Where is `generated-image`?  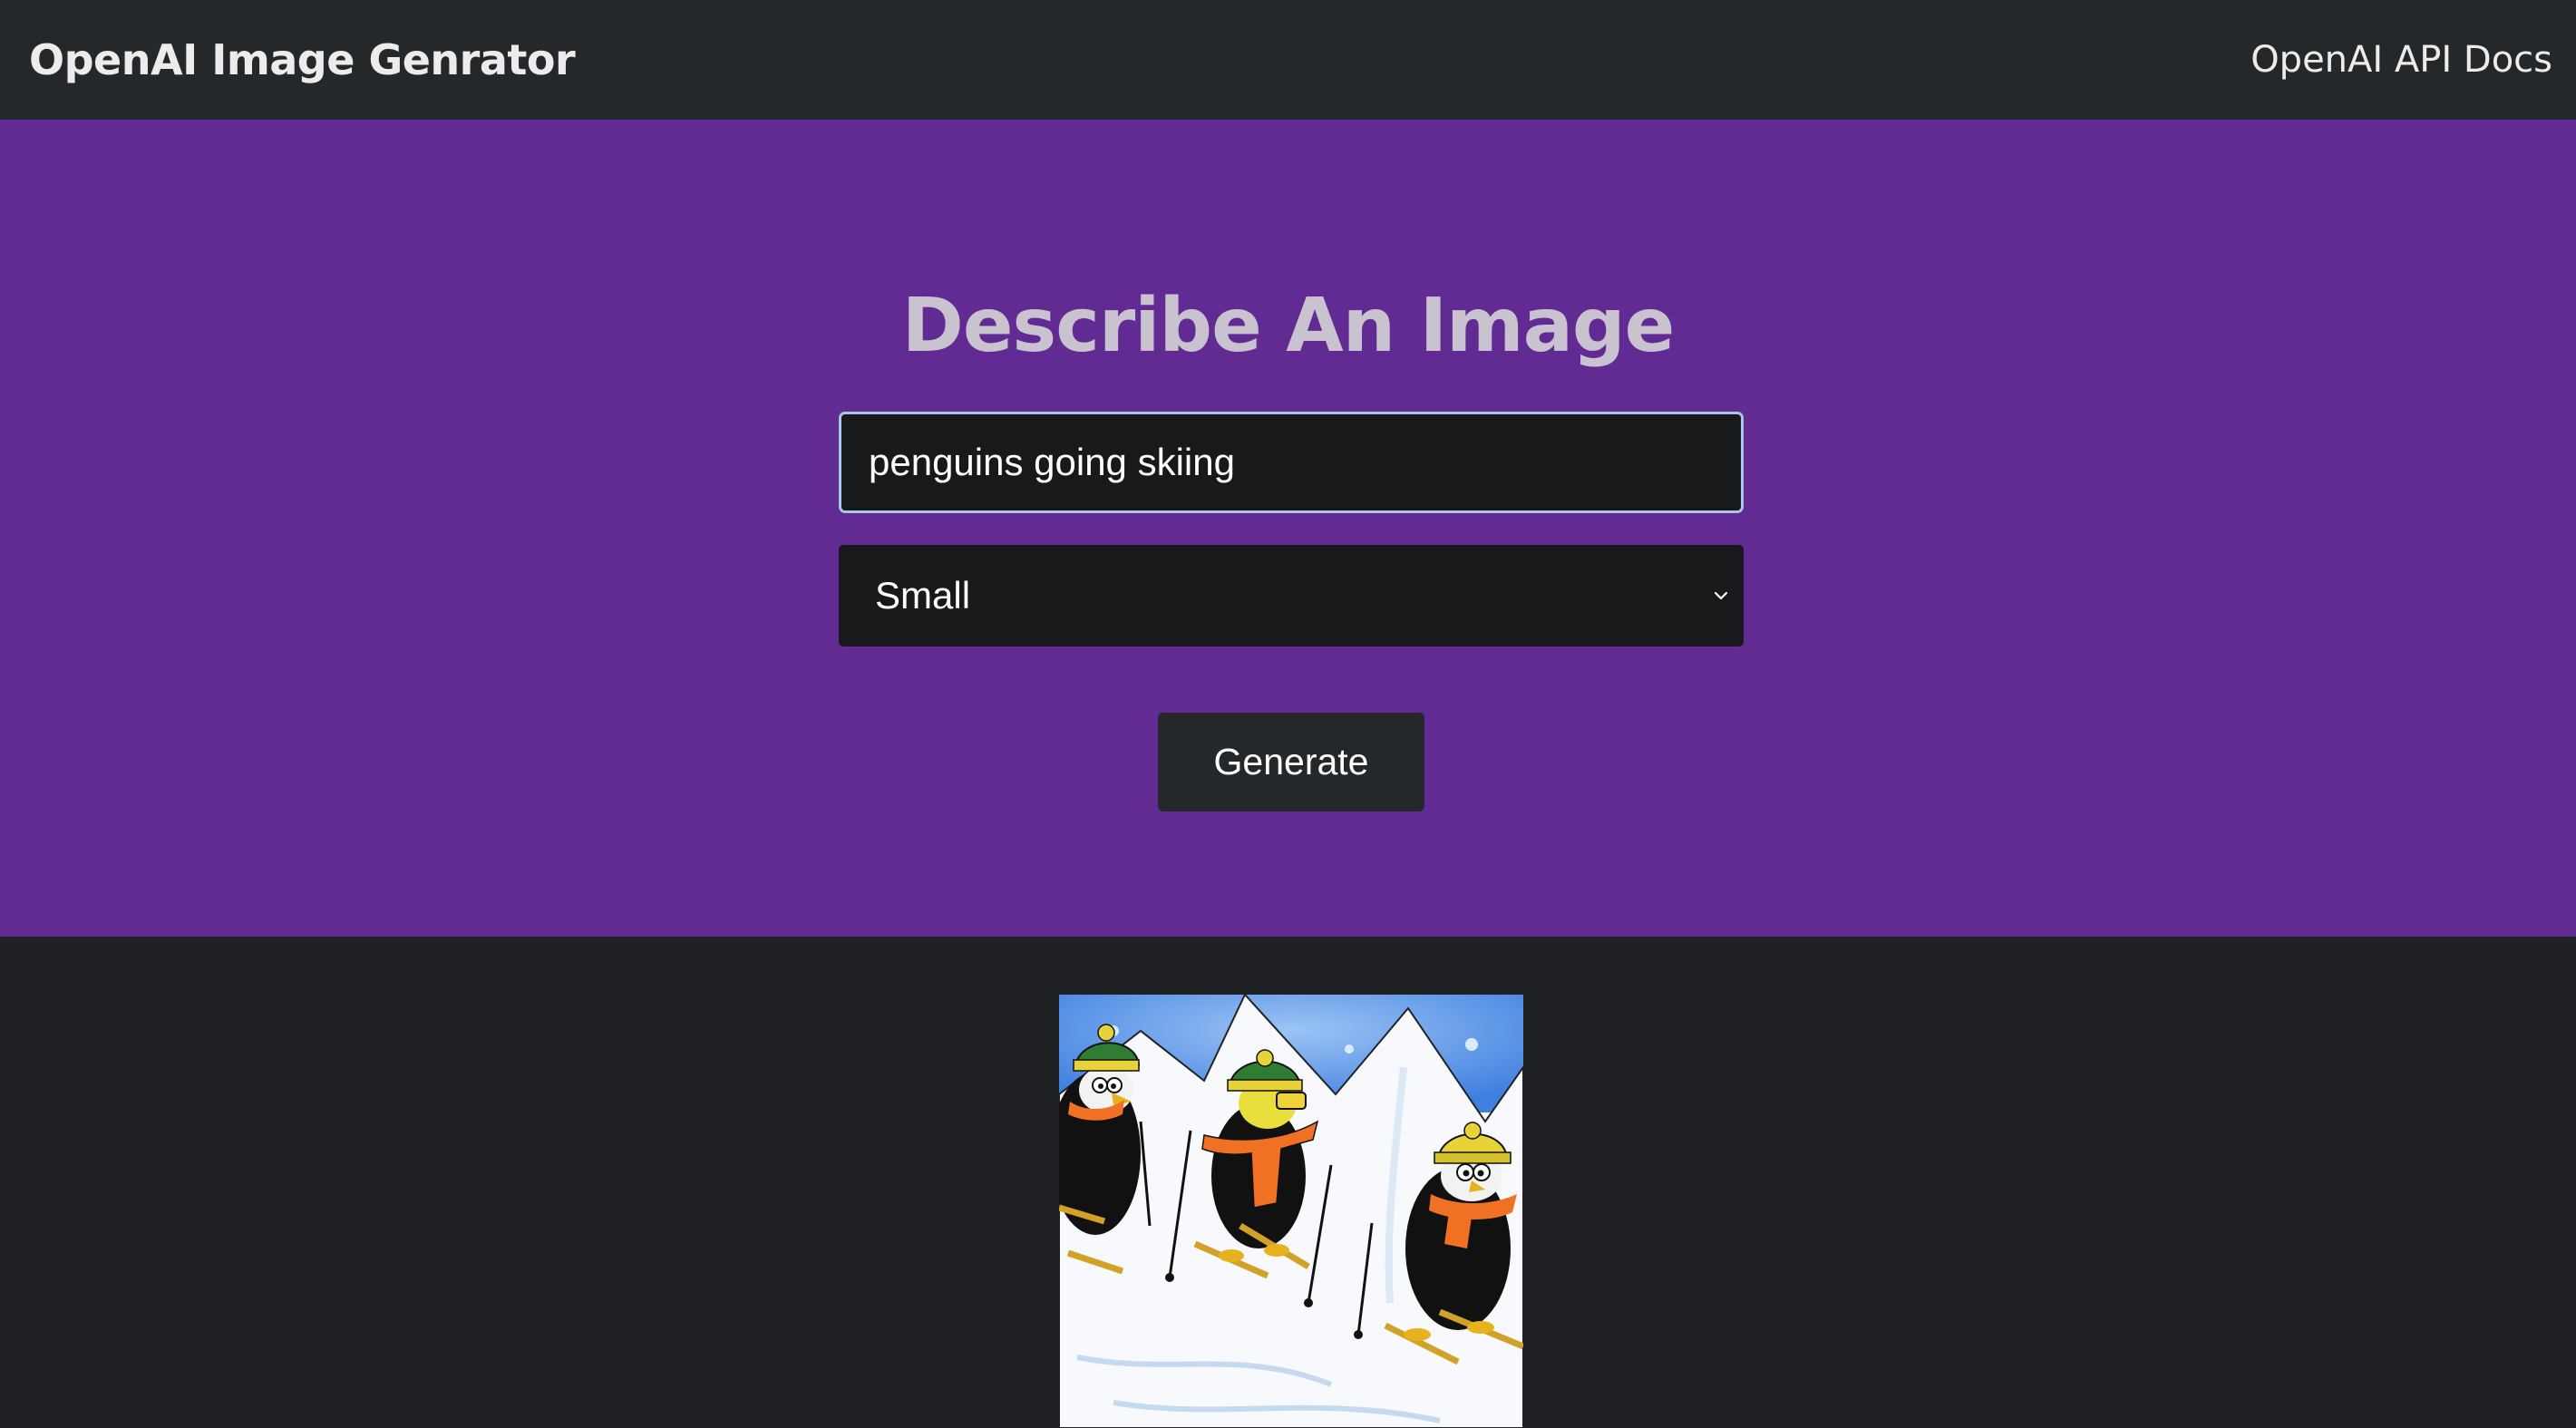 generated-image is located at coordinates (1291, 1211).